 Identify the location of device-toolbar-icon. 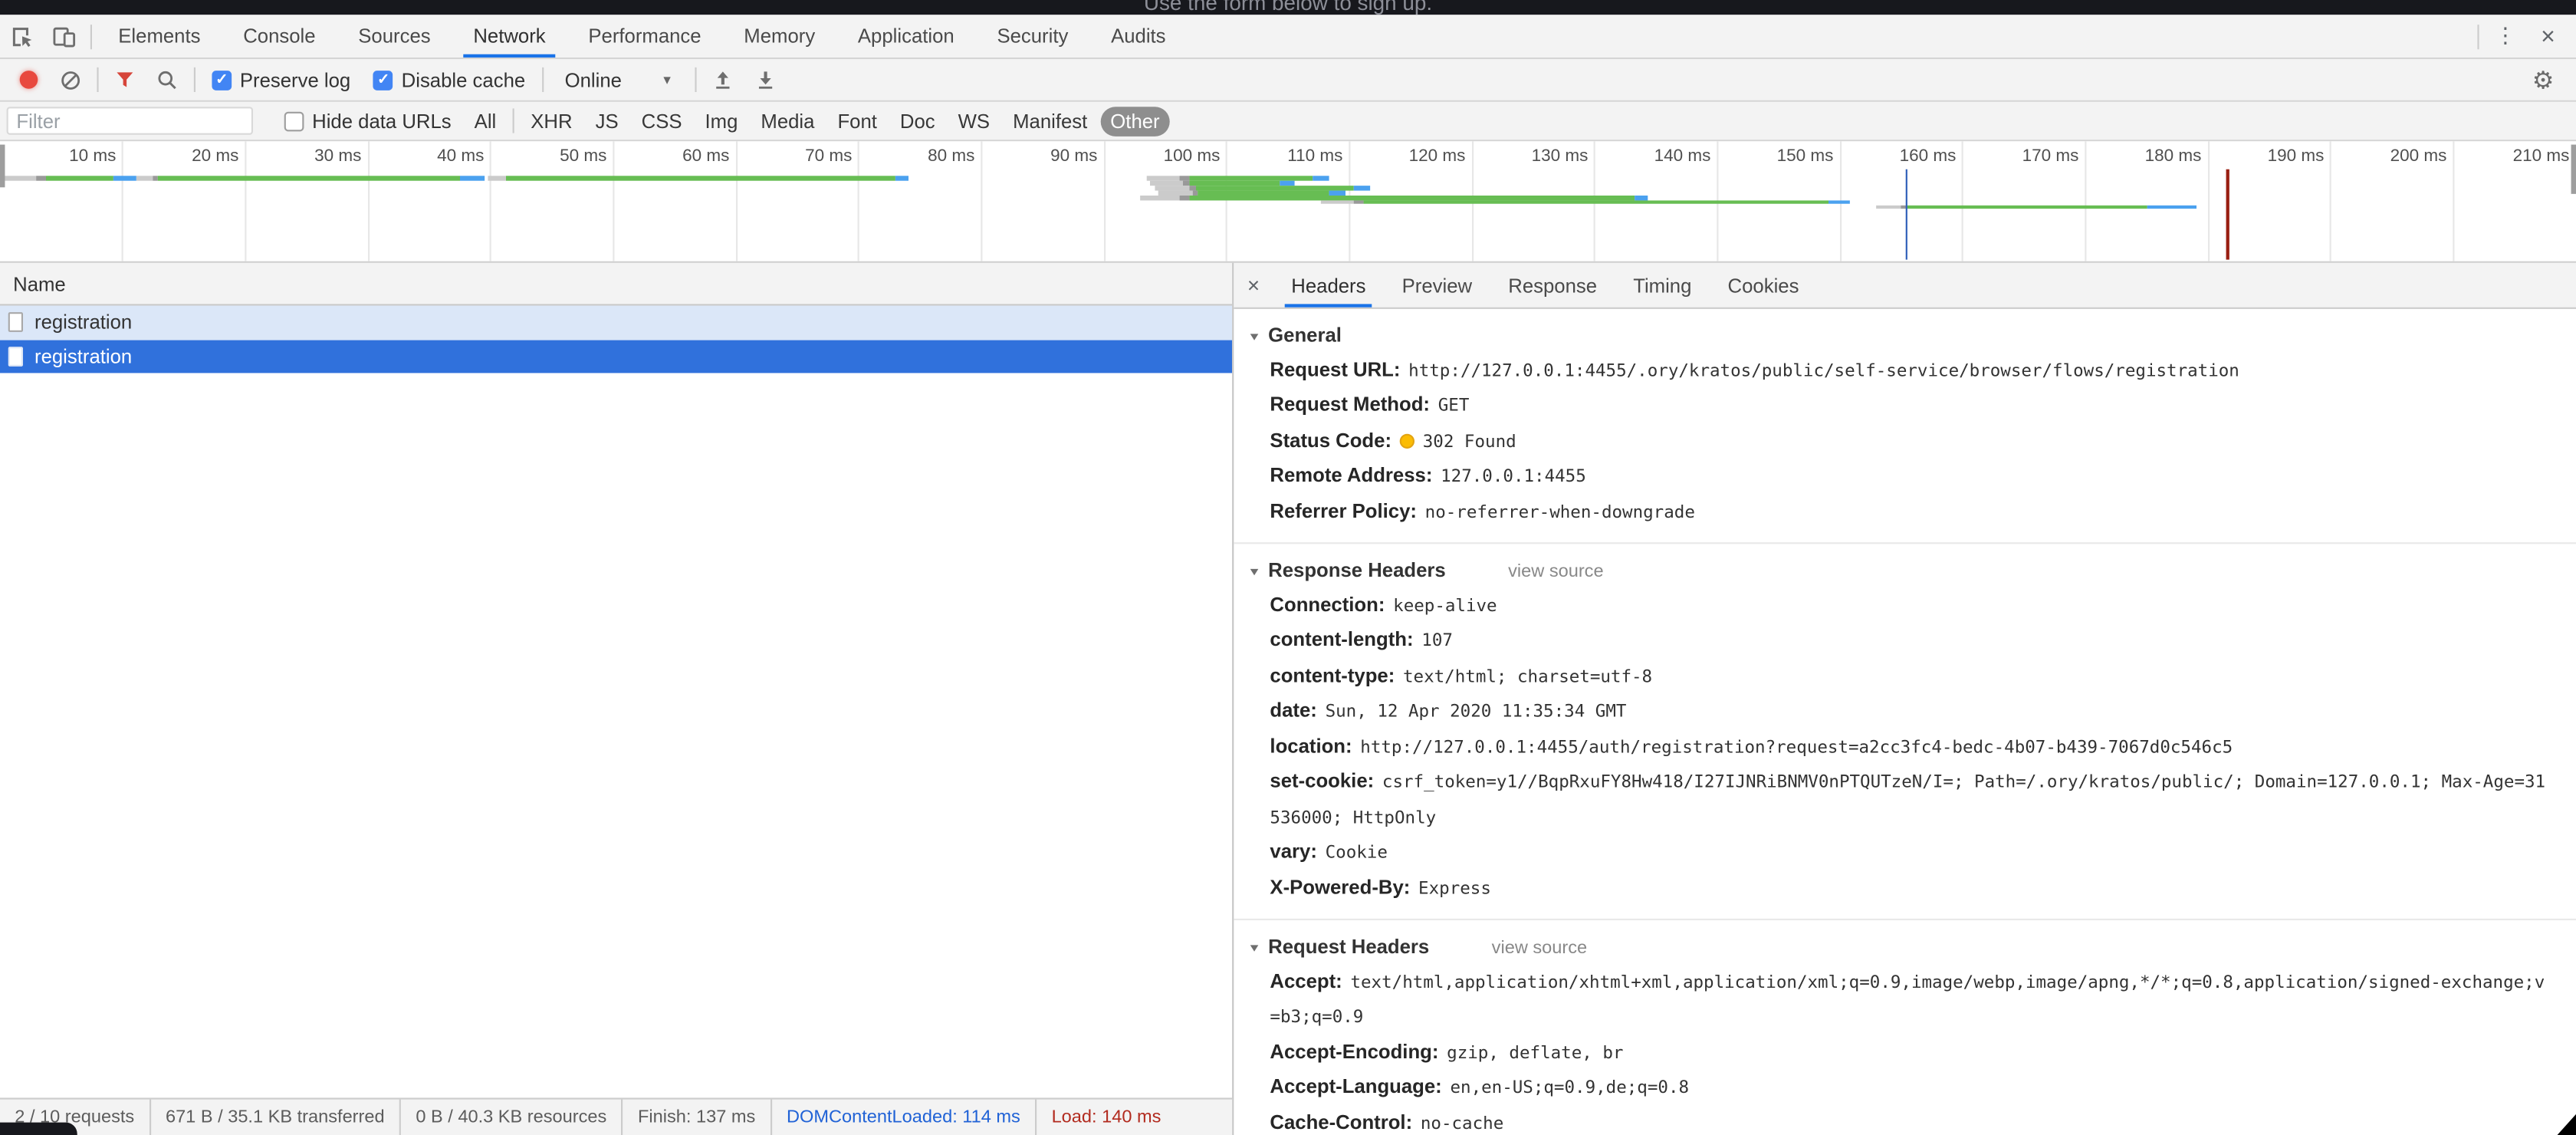
(65, 36).